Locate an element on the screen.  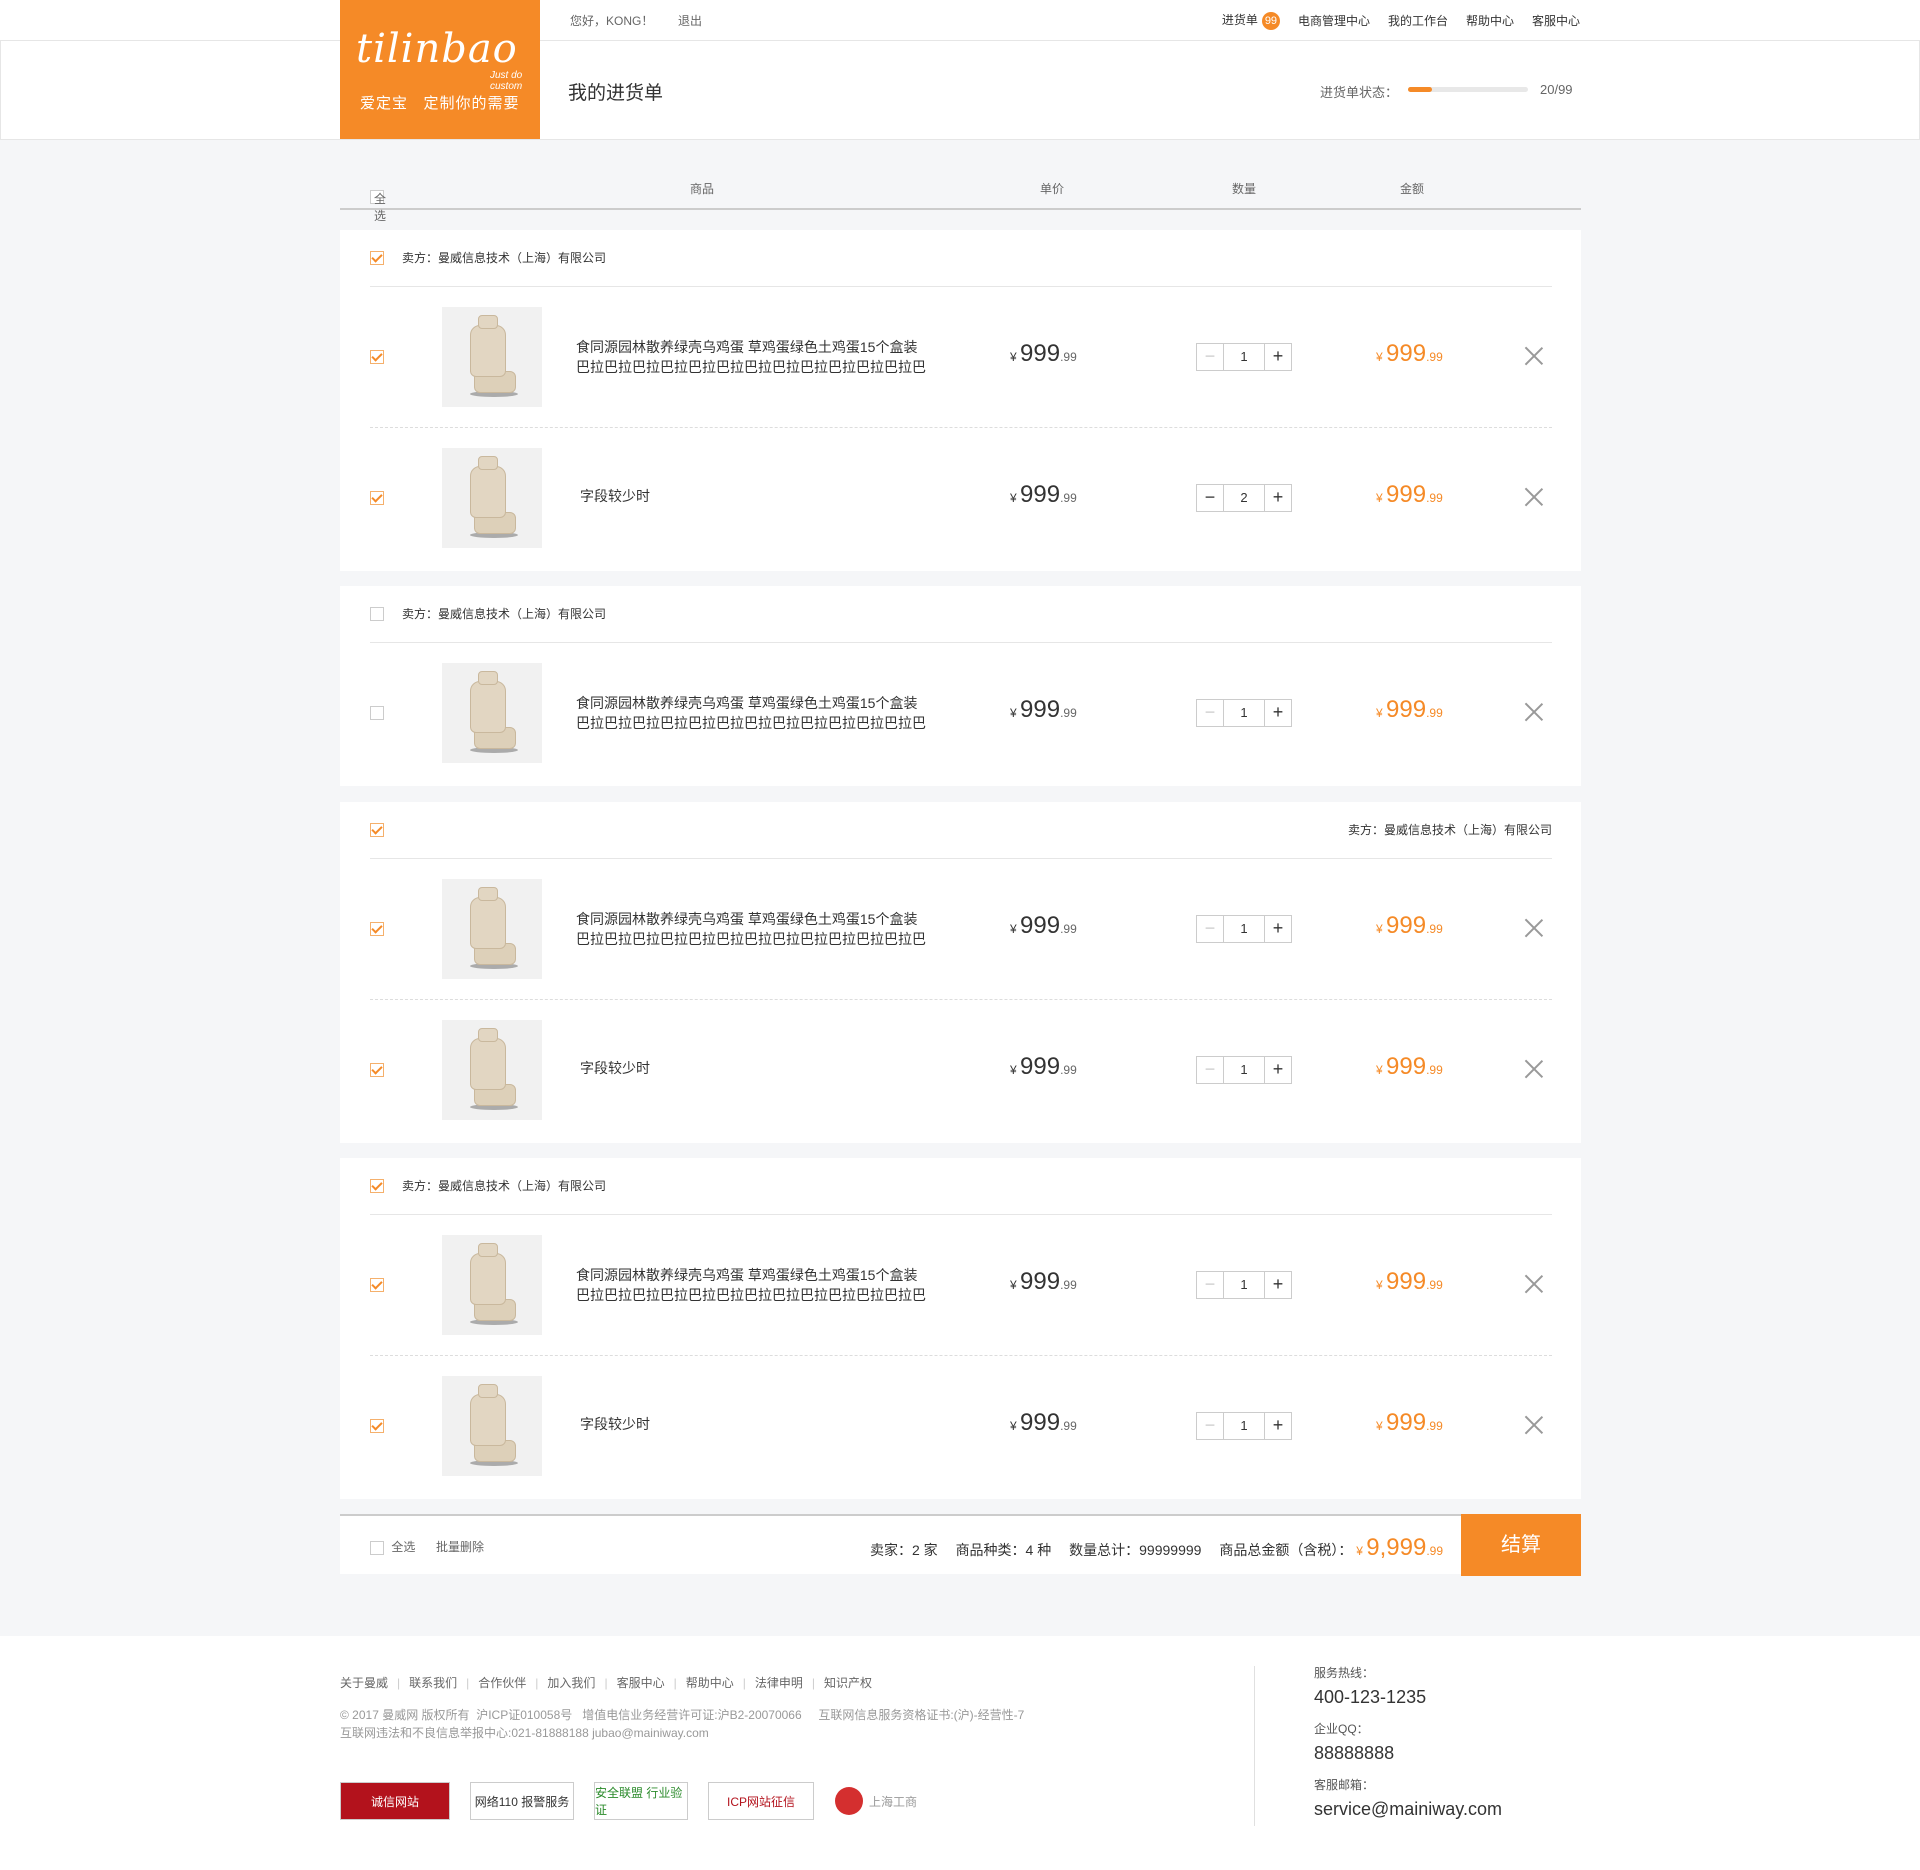
col-amount: 金额 is located at coordinates (1412, 189).